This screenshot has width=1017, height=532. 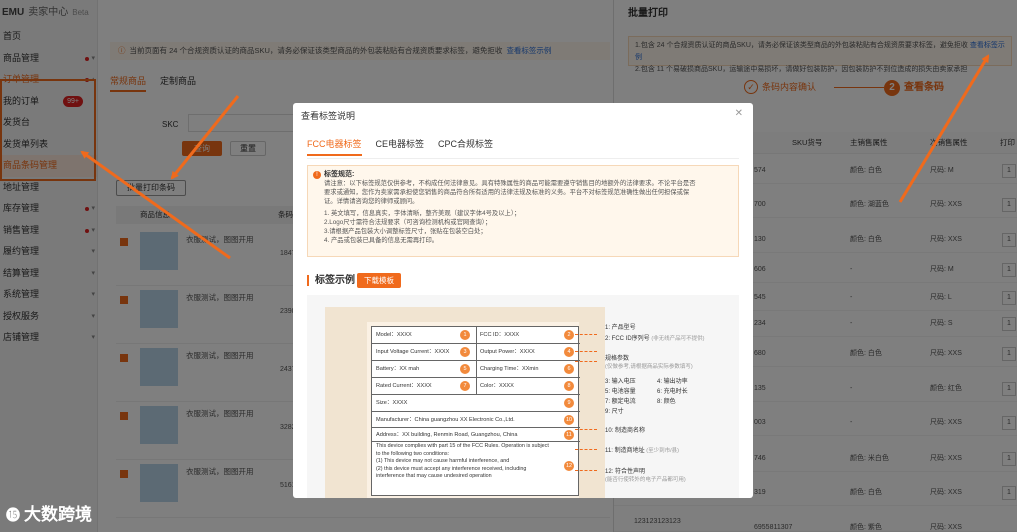 I want to click on marker-12: 12, so click(x=569, y=466).